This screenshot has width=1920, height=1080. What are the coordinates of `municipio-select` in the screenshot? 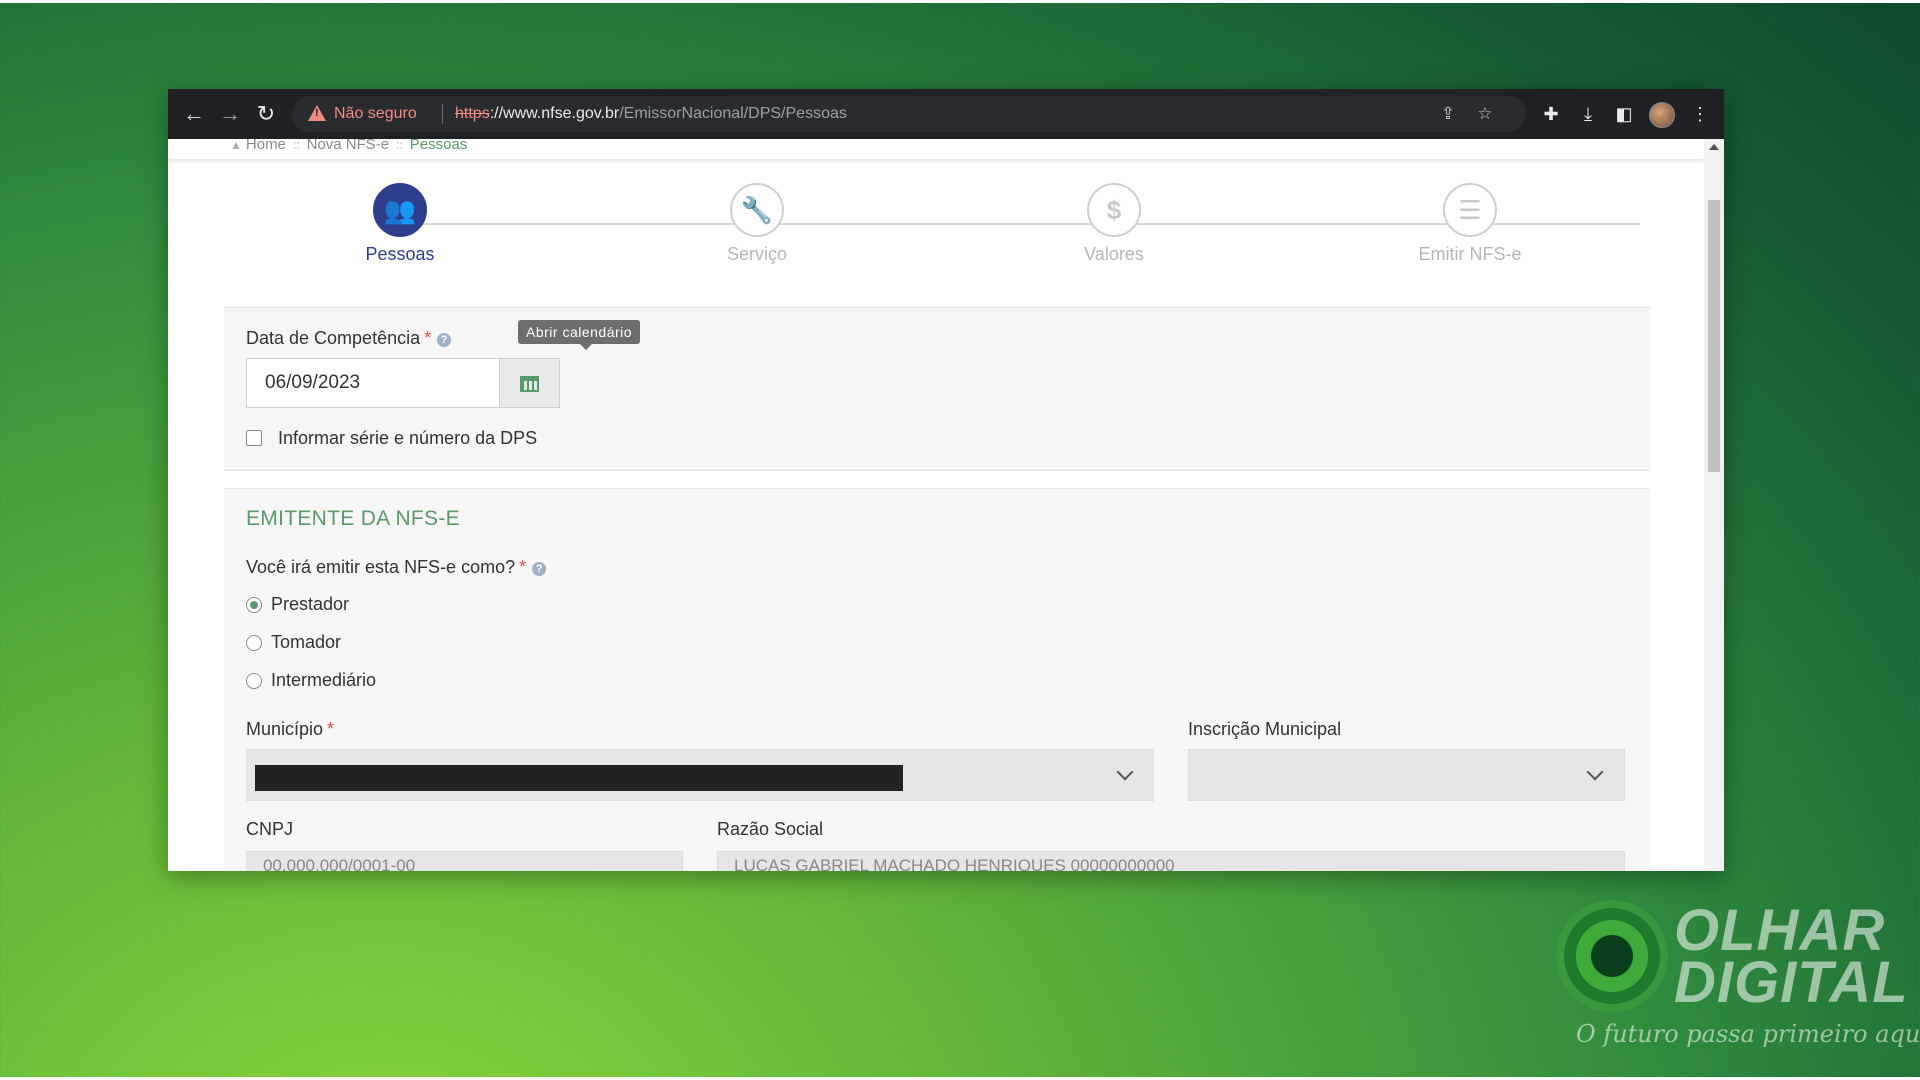 It's located at (700, 775).